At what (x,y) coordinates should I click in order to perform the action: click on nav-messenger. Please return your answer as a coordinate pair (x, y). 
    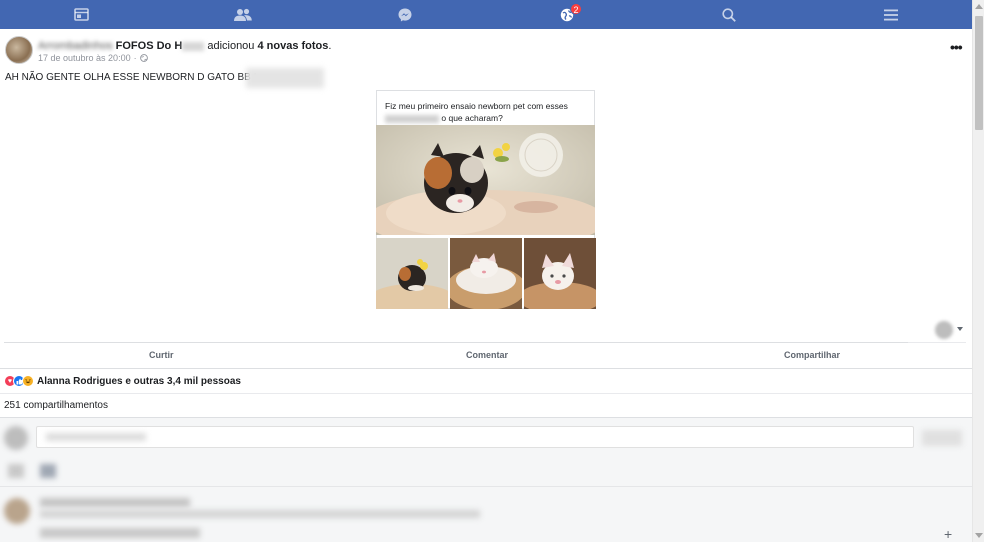
    Looking at the image, I should click on (405, 14).